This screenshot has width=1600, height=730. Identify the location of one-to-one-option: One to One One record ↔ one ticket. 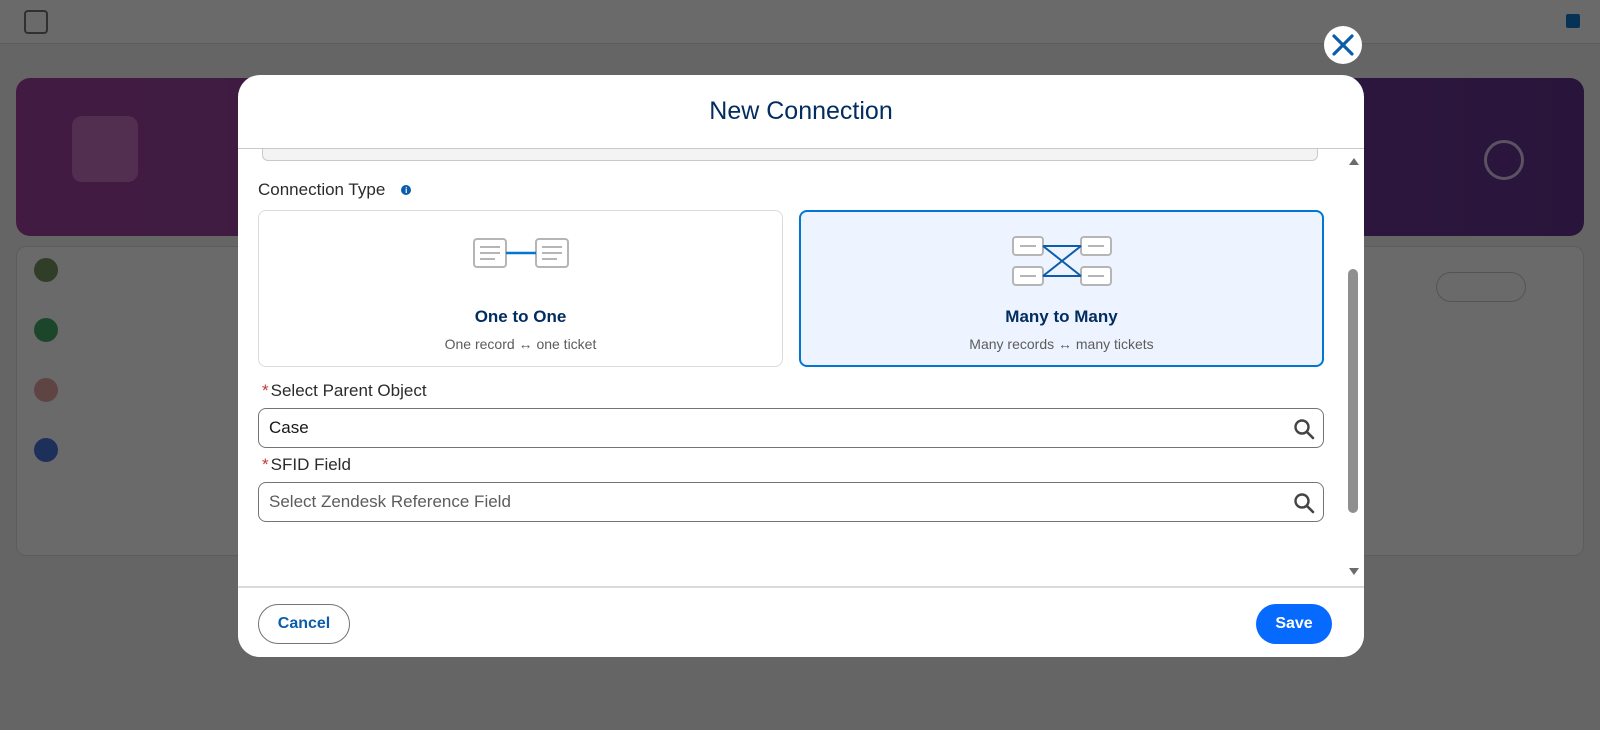
(520, 288).